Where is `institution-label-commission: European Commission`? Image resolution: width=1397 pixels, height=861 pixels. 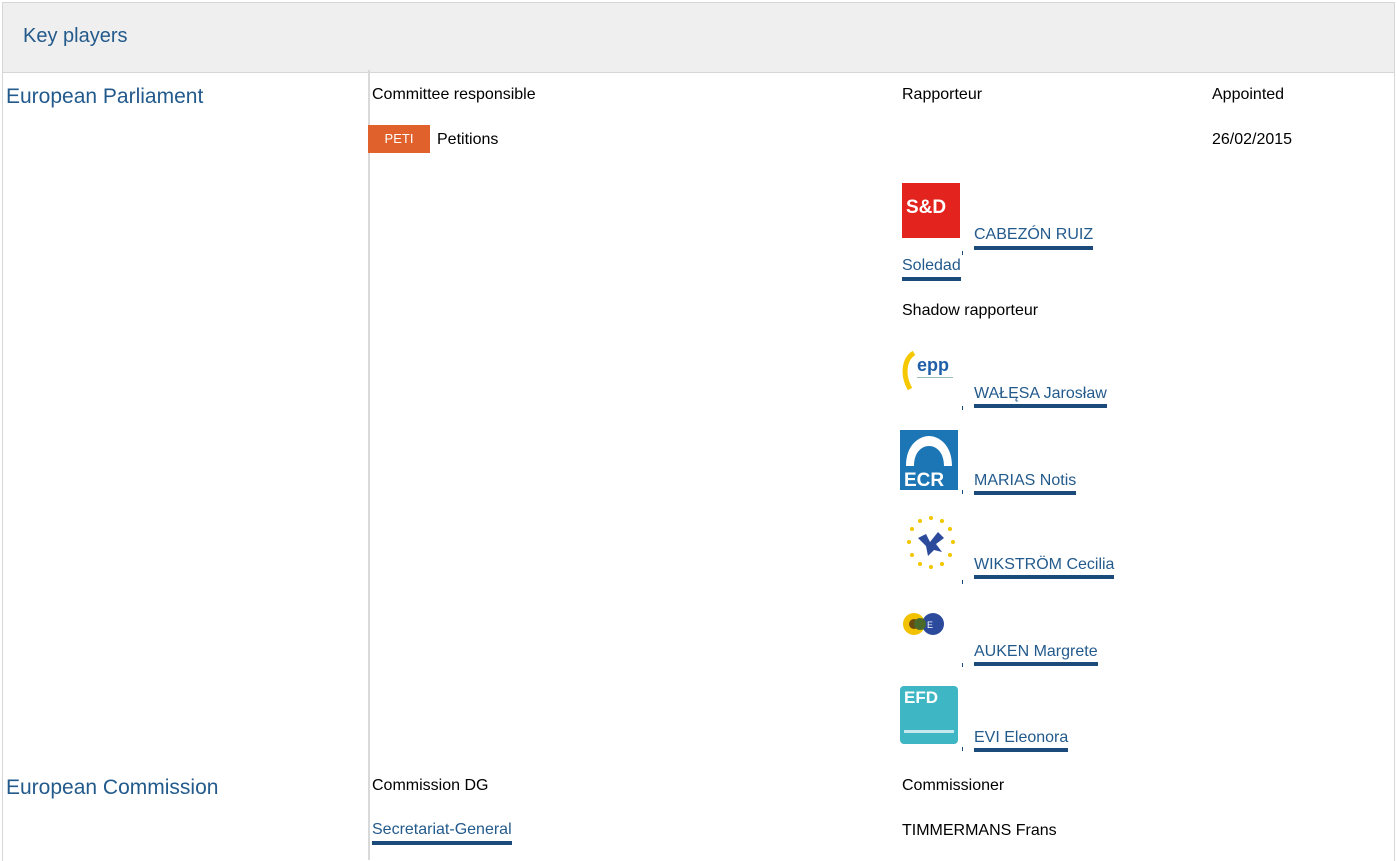 institution-label-commission: European Commission is located at coordinates (112, 787).